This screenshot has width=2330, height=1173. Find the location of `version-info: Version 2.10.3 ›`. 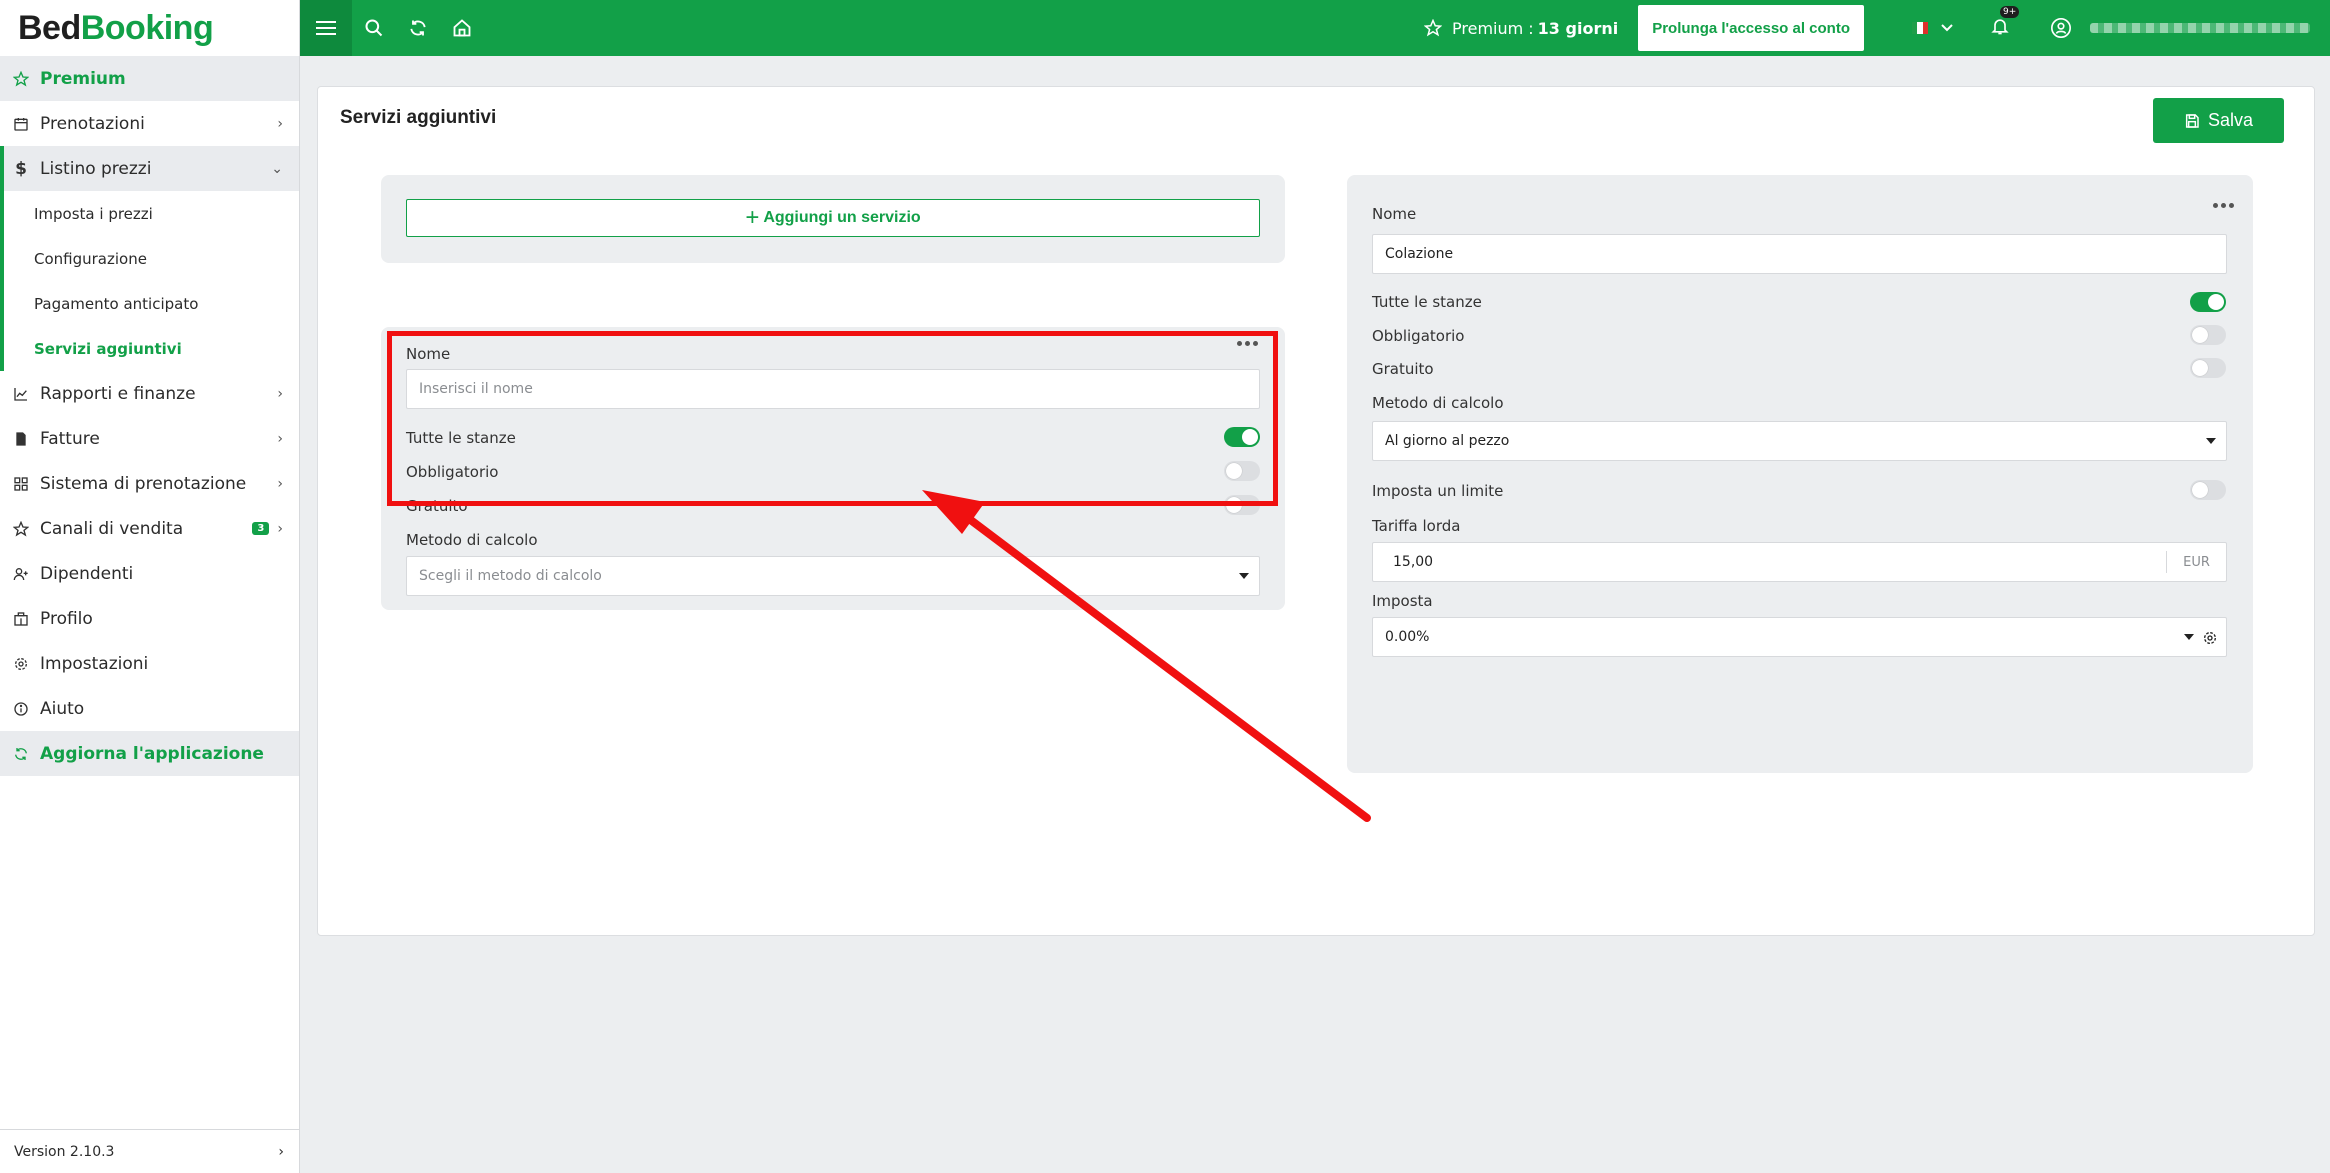

version-info: Version 2.10.3 › is located at coordinates (150, 1151).